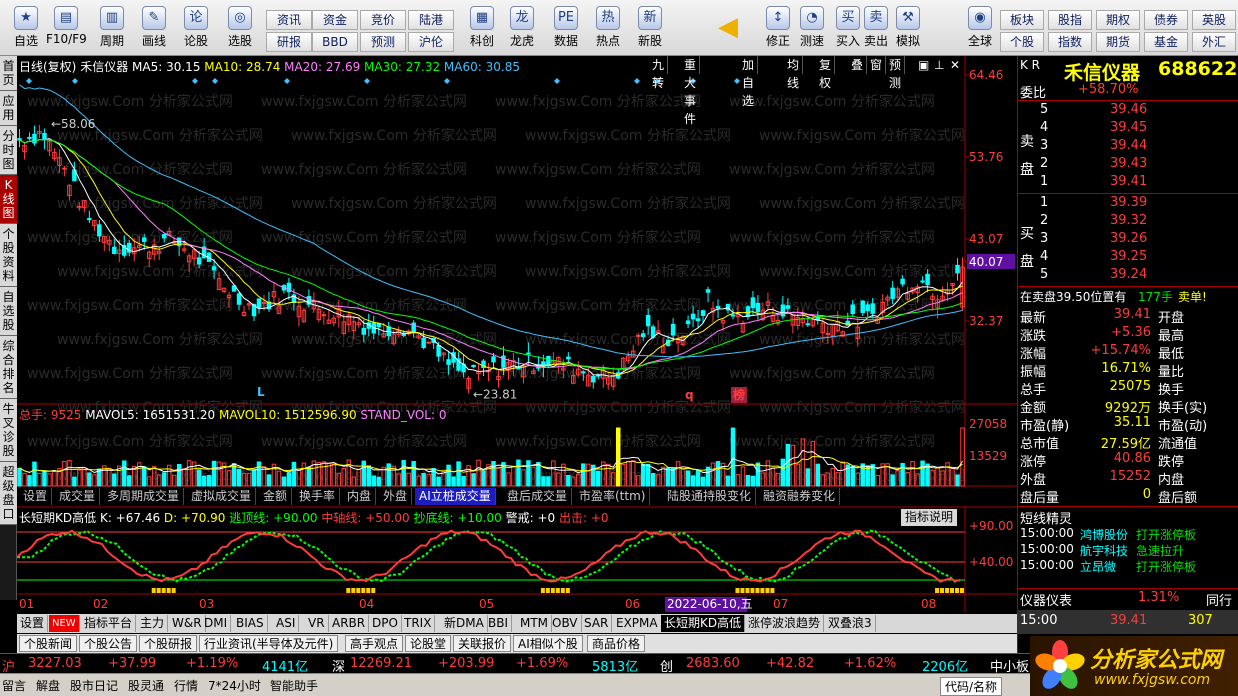 The image size is (1238, 696). I want to click on back-arrow-icon: ◀, so click(728, 27).